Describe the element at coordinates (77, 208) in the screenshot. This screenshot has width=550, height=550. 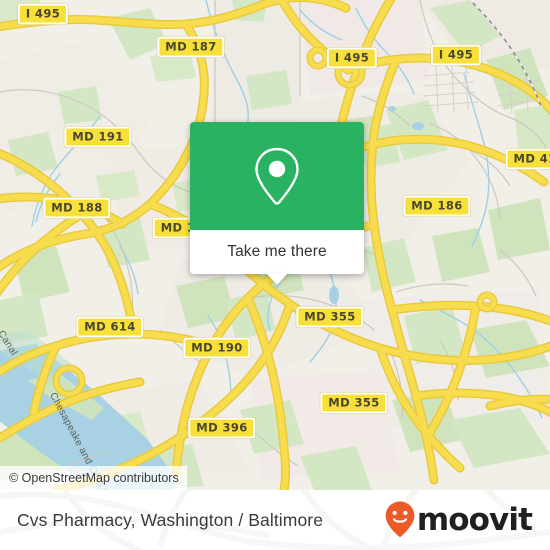
I see `road-shield-md188: MD 188` at that location.